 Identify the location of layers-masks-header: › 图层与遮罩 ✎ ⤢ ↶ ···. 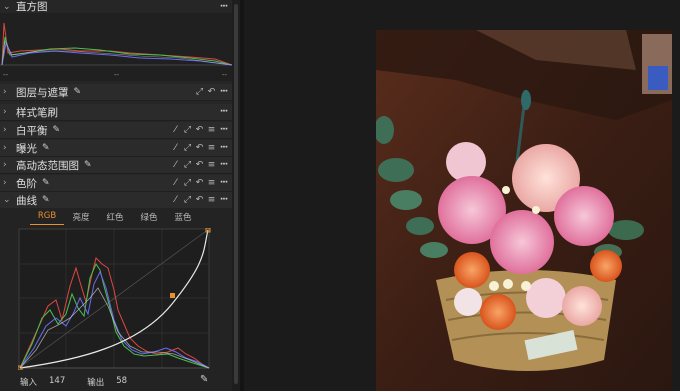
(116, 92).